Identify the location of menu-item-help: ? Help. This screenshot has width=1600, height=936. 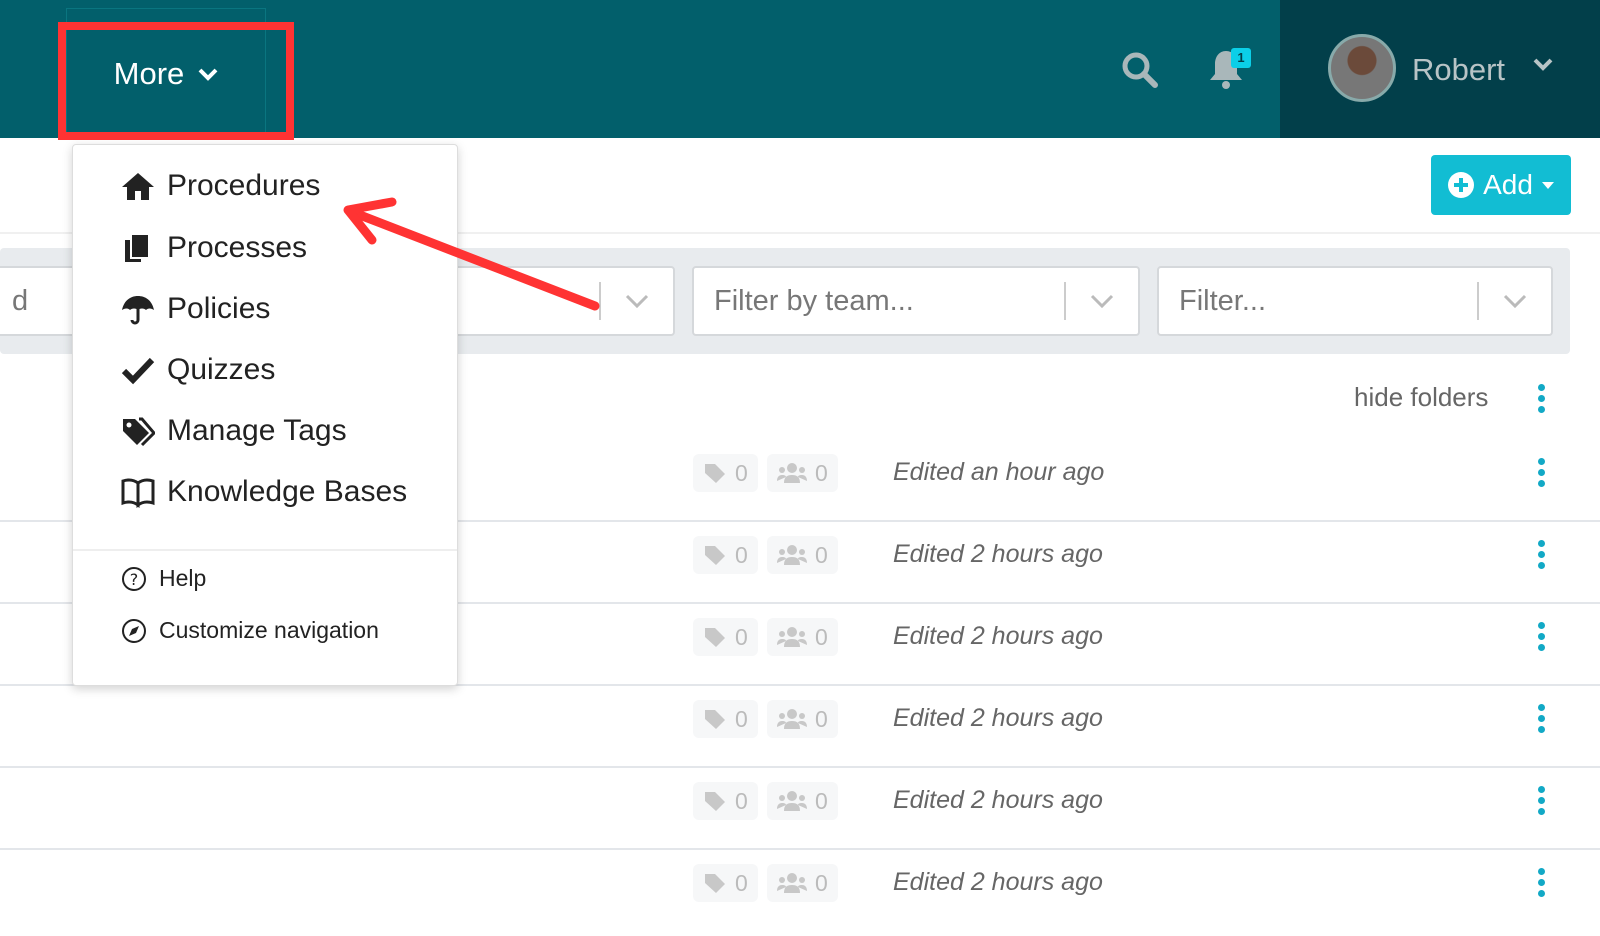
(163, 578).